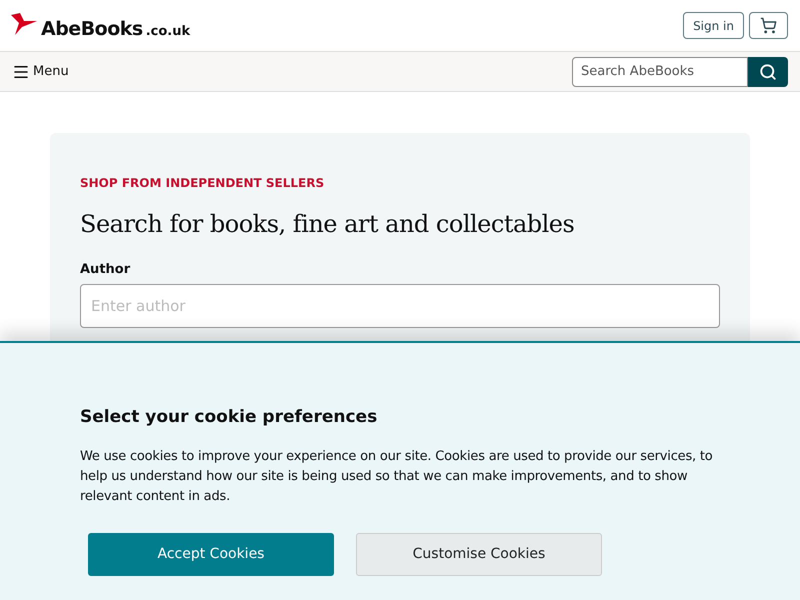  Describe the element at coordinates (479, 554) in the screenshot. I see `customise-button: Customise Cookies` at that location.